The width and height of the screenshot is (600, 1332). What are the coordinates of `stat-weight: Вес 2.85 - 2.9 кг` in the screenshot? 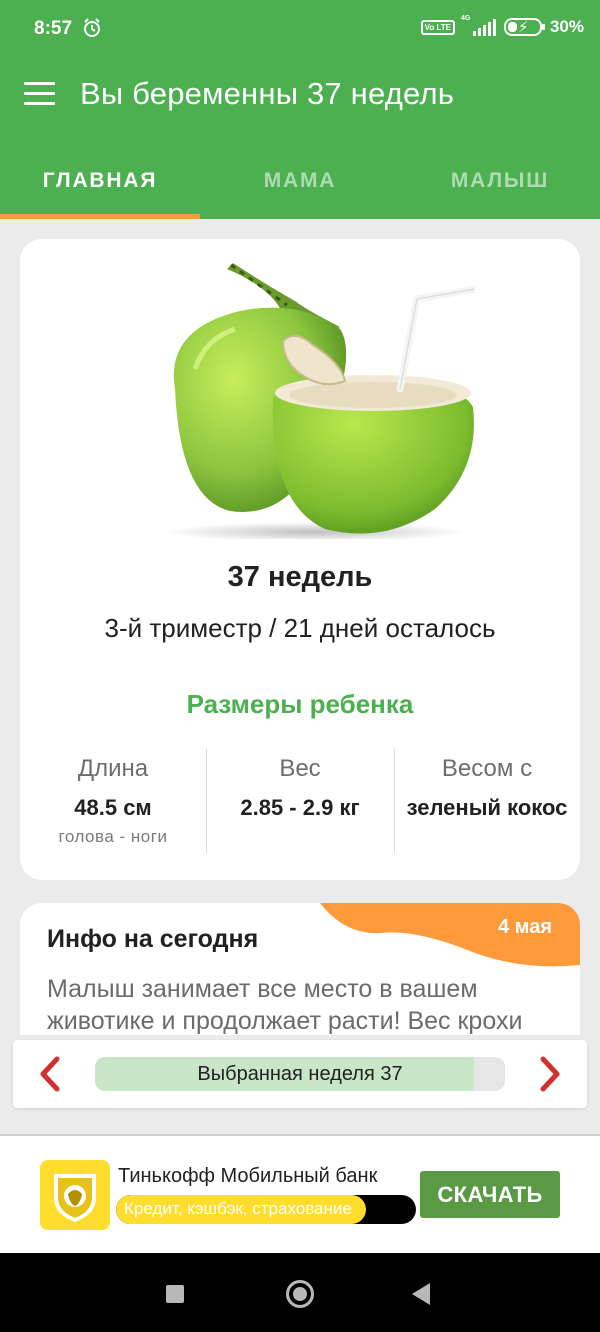 It's located at (300, 801).